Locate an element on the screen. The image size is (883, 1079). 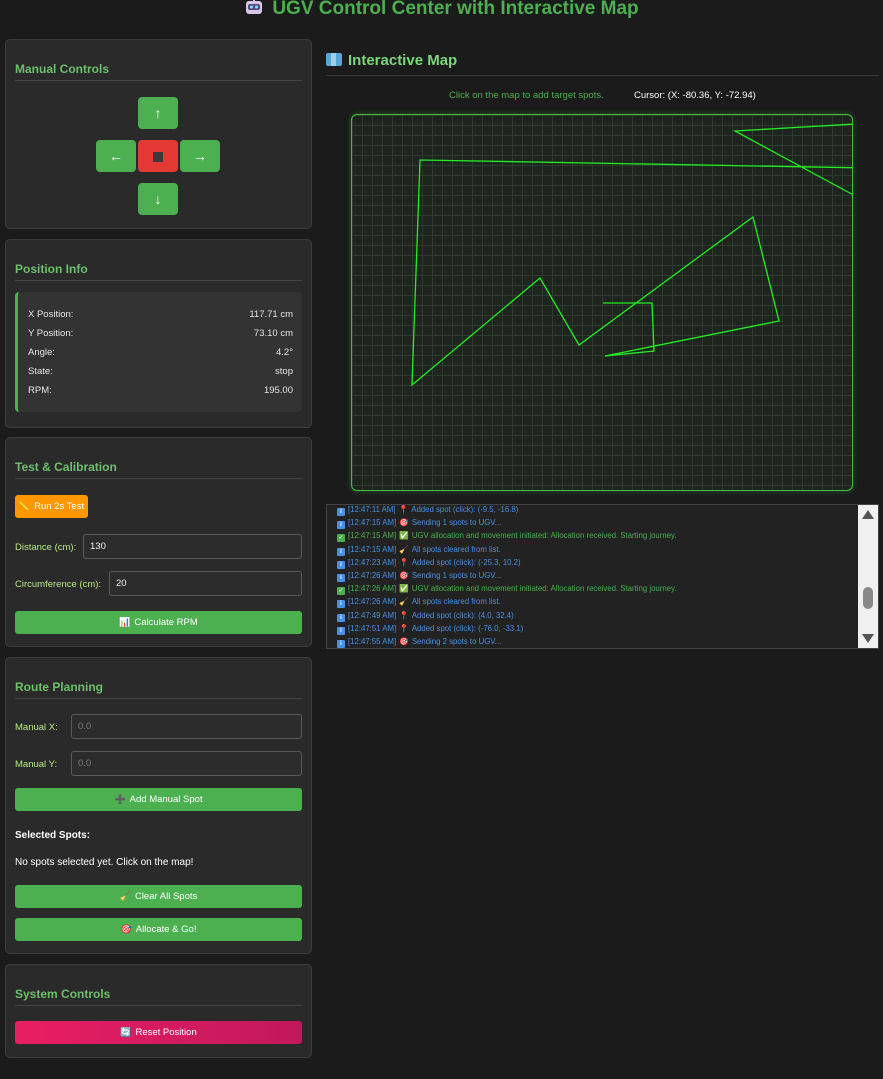
app-title: UGV Control Center with Interactive Map is located at coordinates (441, 9).